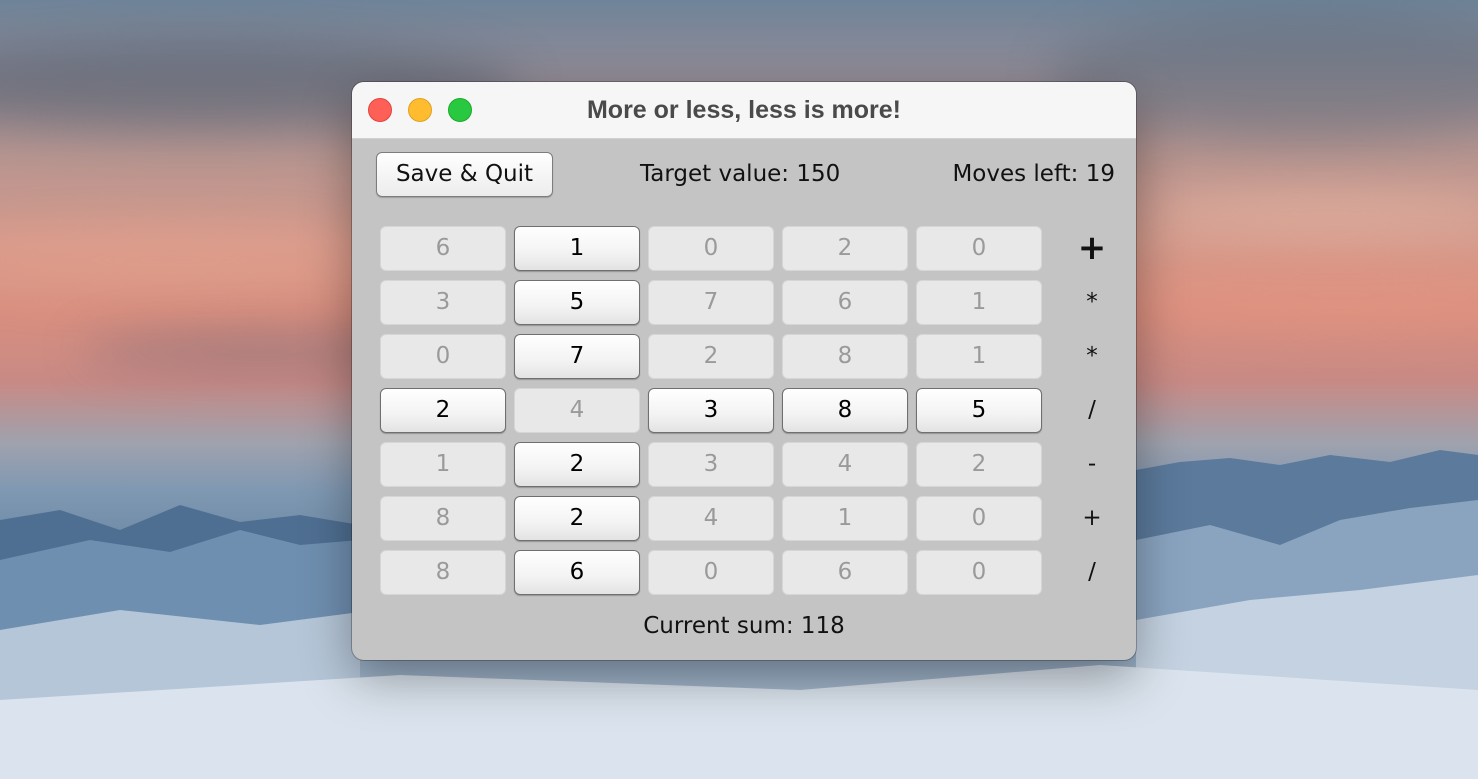  I want to click on row-operator-7: /, so click(1092, 572).